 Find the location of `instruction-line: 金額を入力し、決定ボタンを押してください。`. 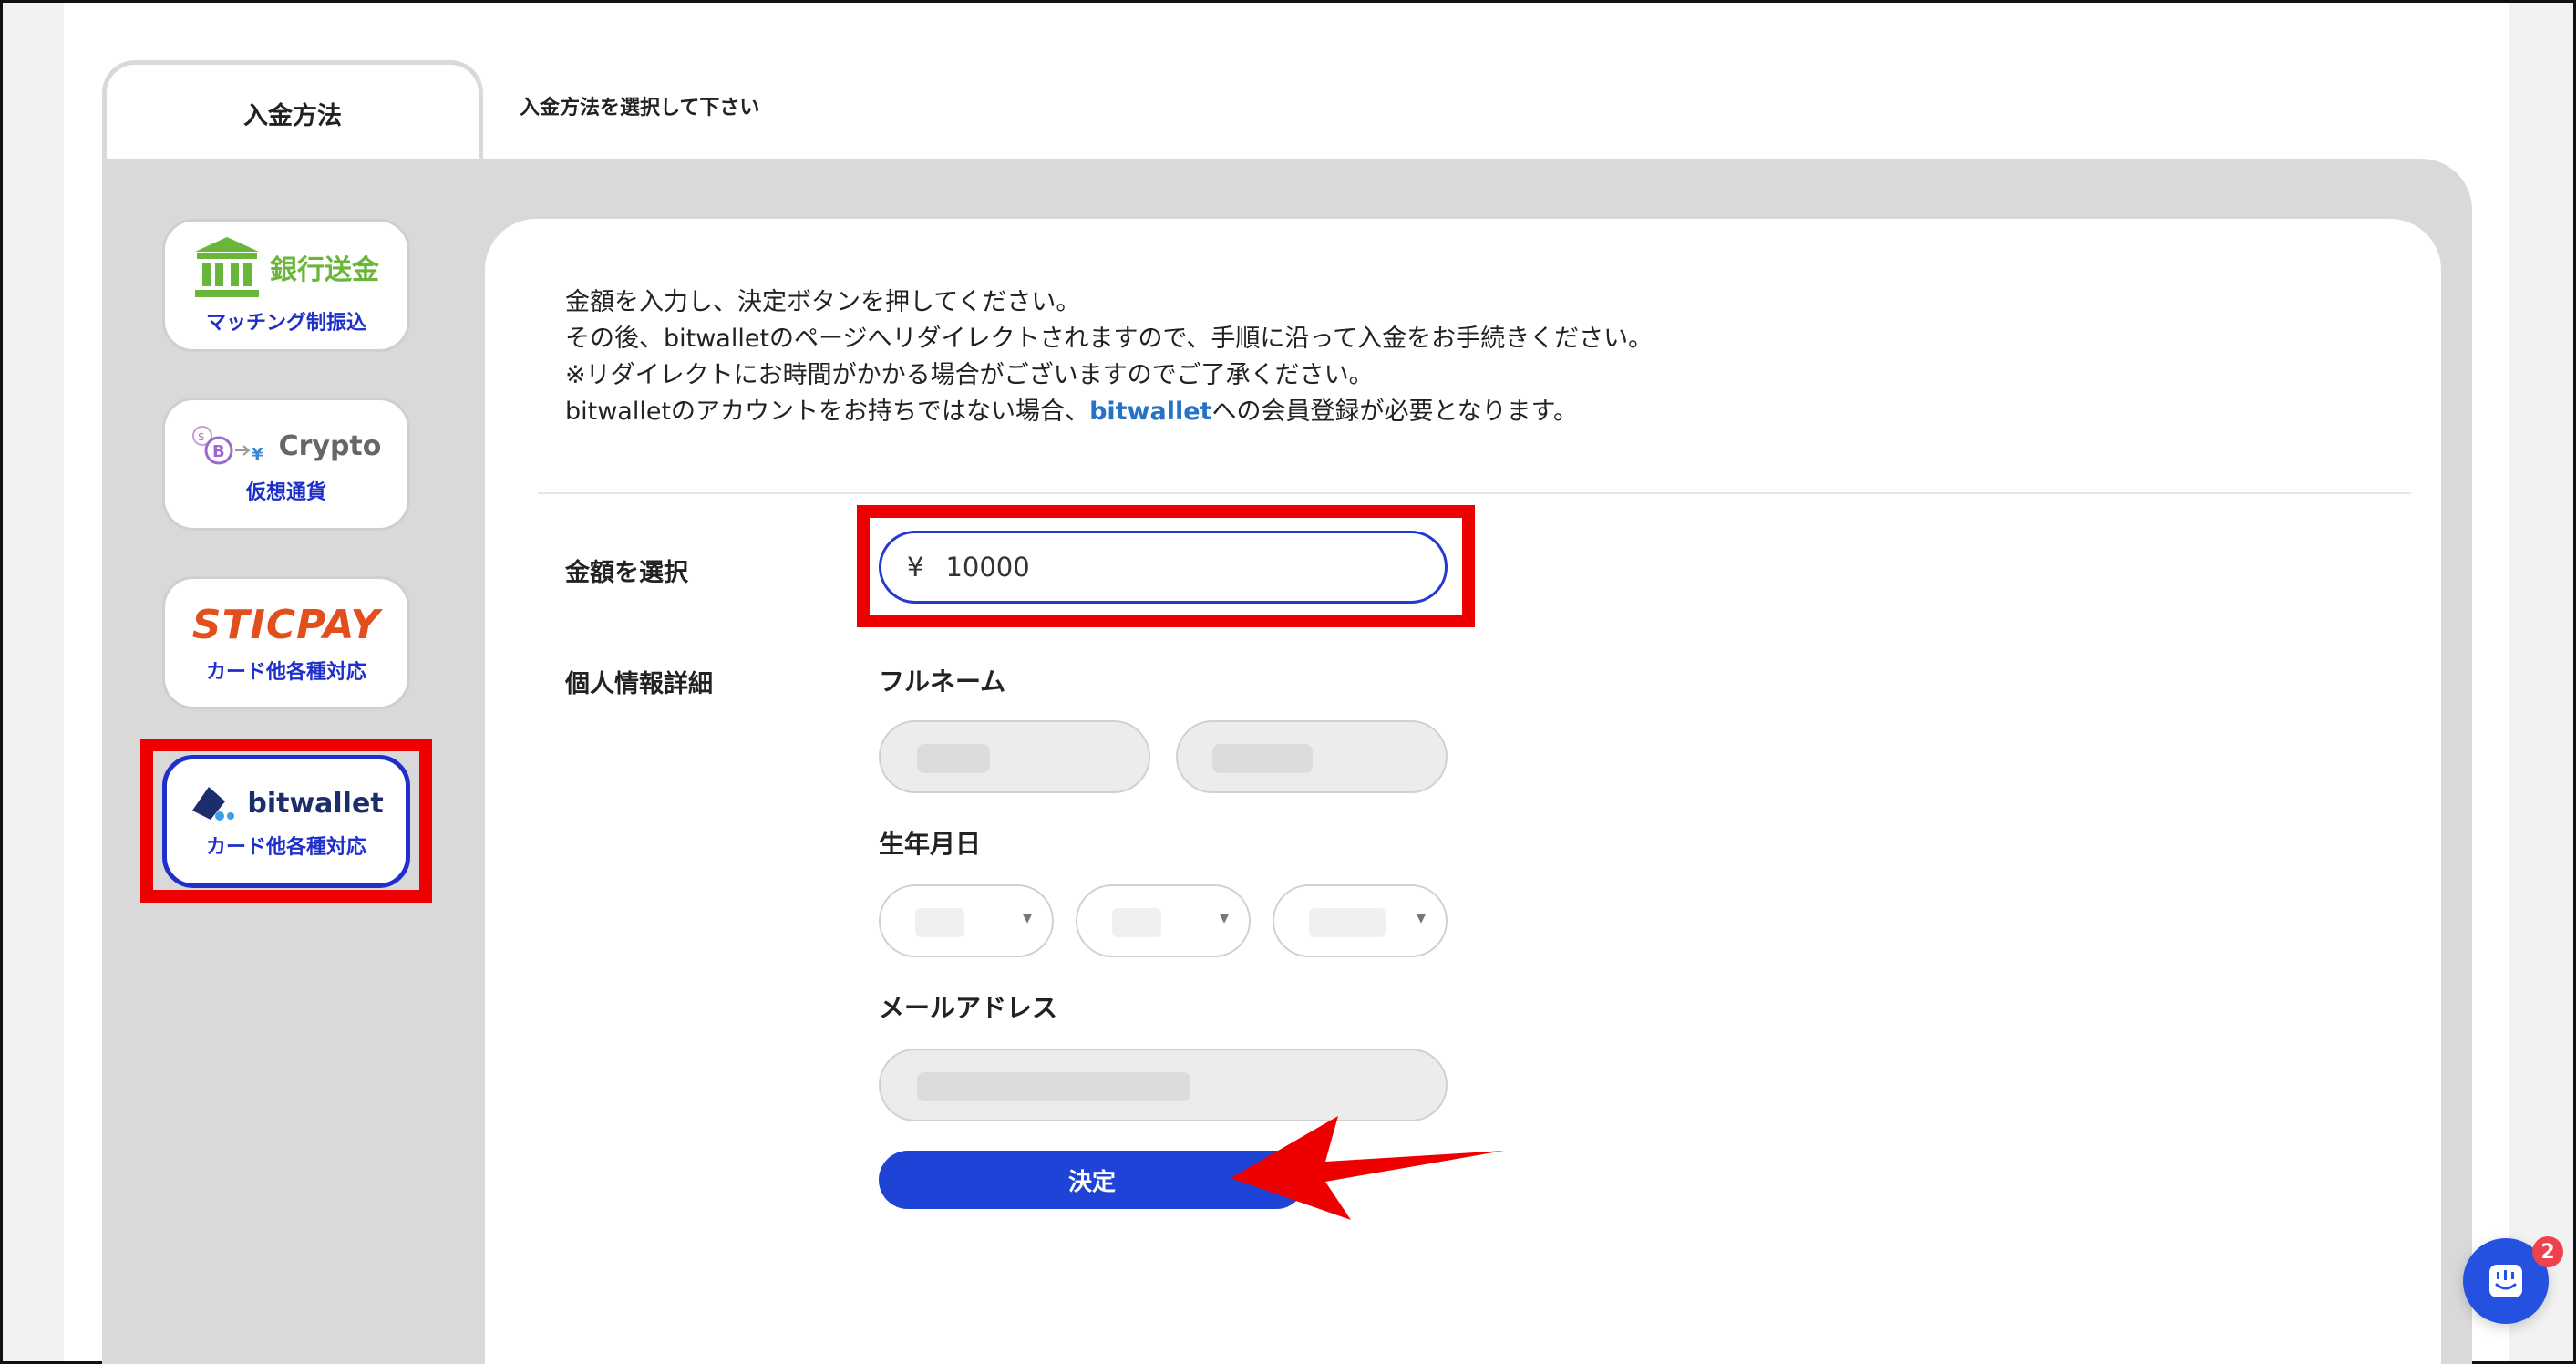

instruction-line: 金額を入力し、決定ボタンを押してください。 is located at coordinates (823, 302).